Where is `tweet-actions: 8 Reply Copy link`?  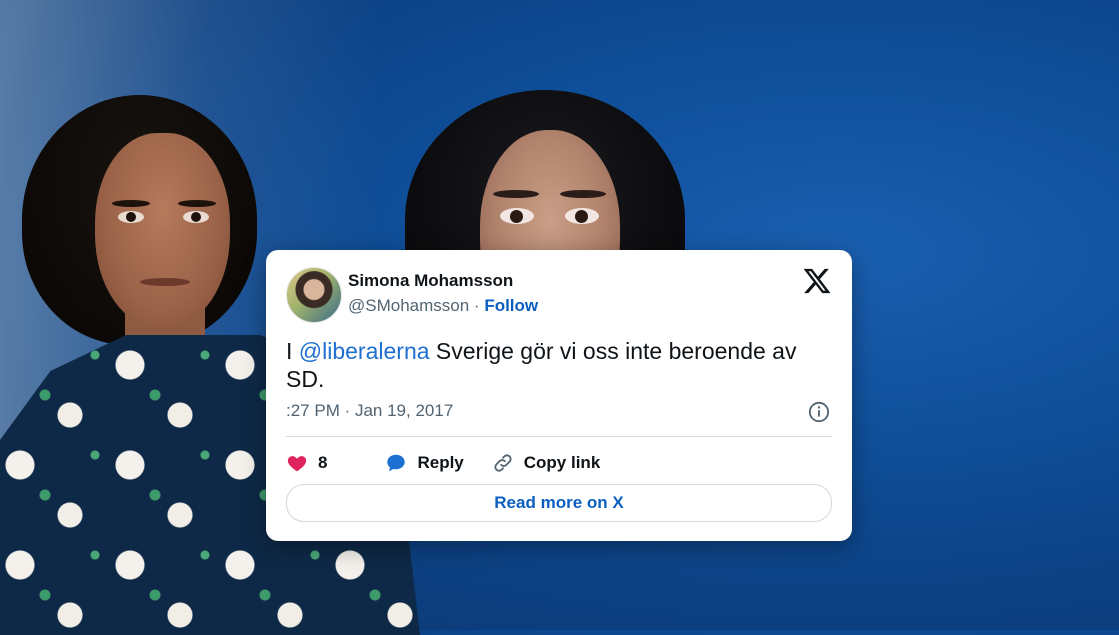 tweet-actions: 8 Reply Copy link is located at coordinates (457, 463).